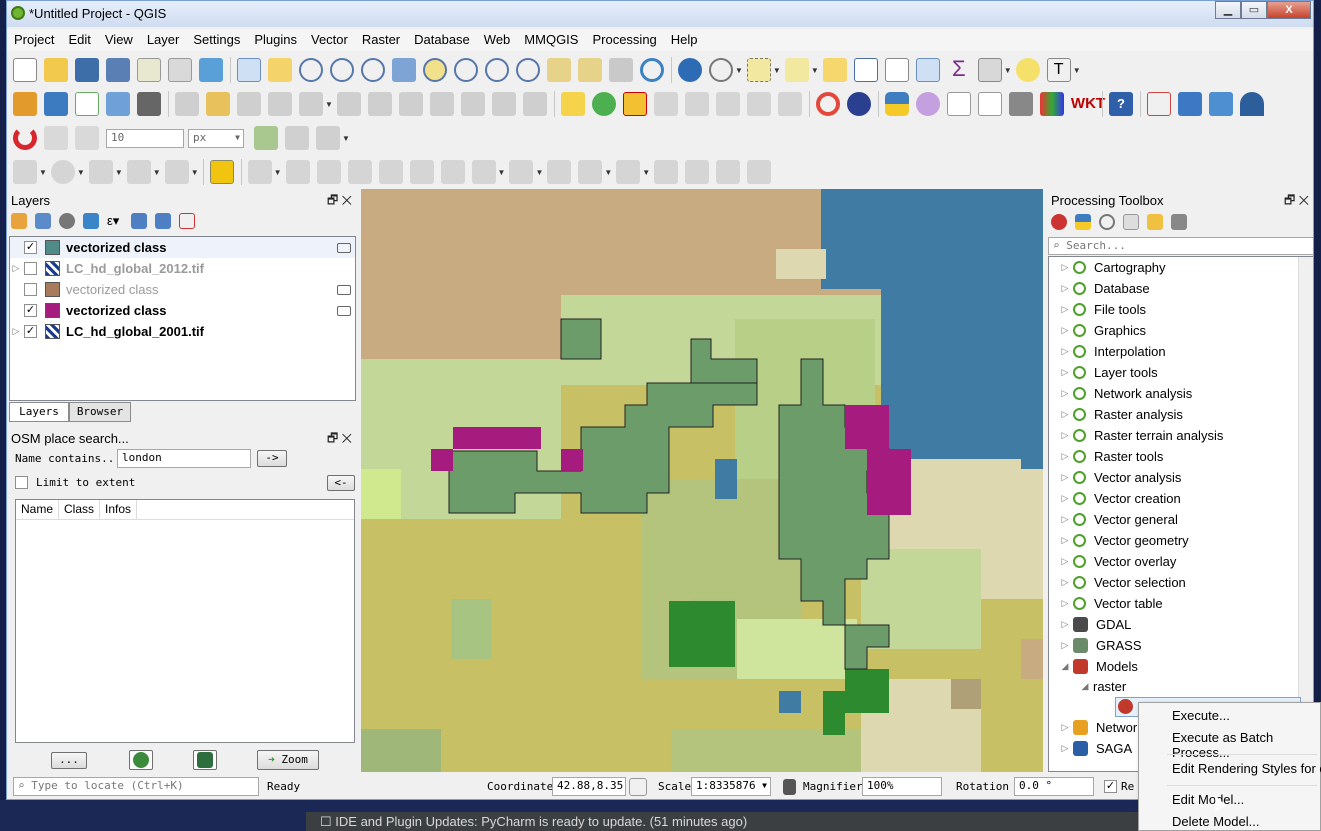 This screenshot has width=1321, height=831. What do you see at coordinates (339, 201) in the screenshot?
I see `panel-float-close-buttons: 🗗 ✕` at bounding box center [339, 201].